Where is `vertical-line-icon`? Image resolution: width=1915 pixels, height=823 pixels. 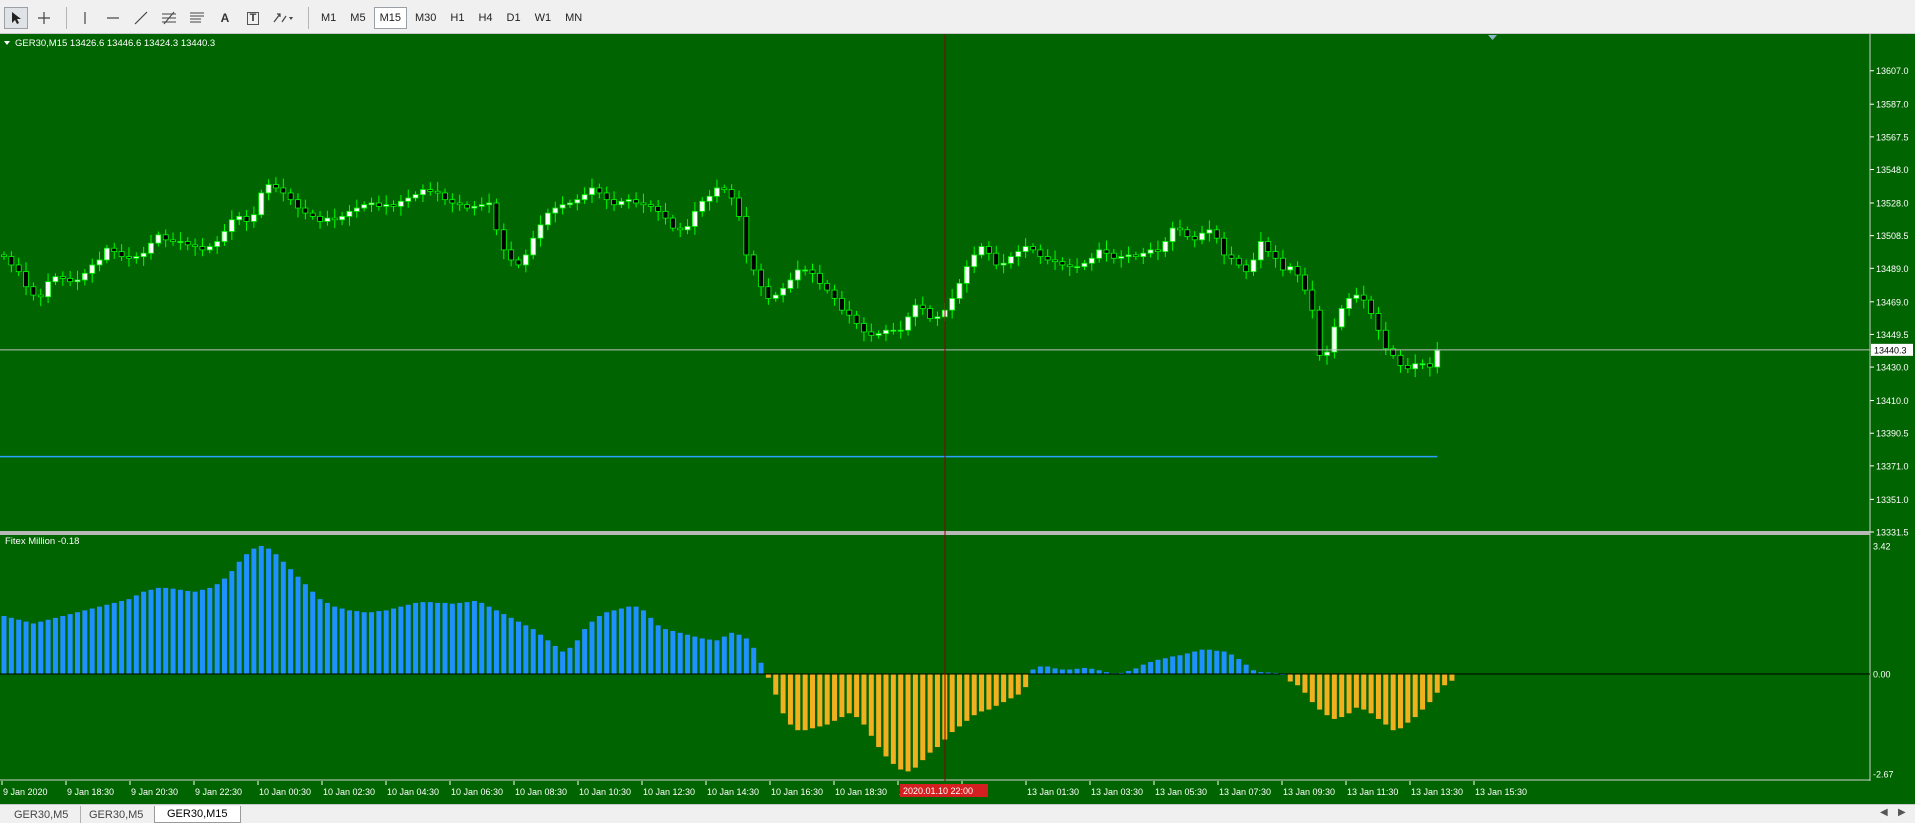
vertical-line-icon is located at coordinates (85, 18).